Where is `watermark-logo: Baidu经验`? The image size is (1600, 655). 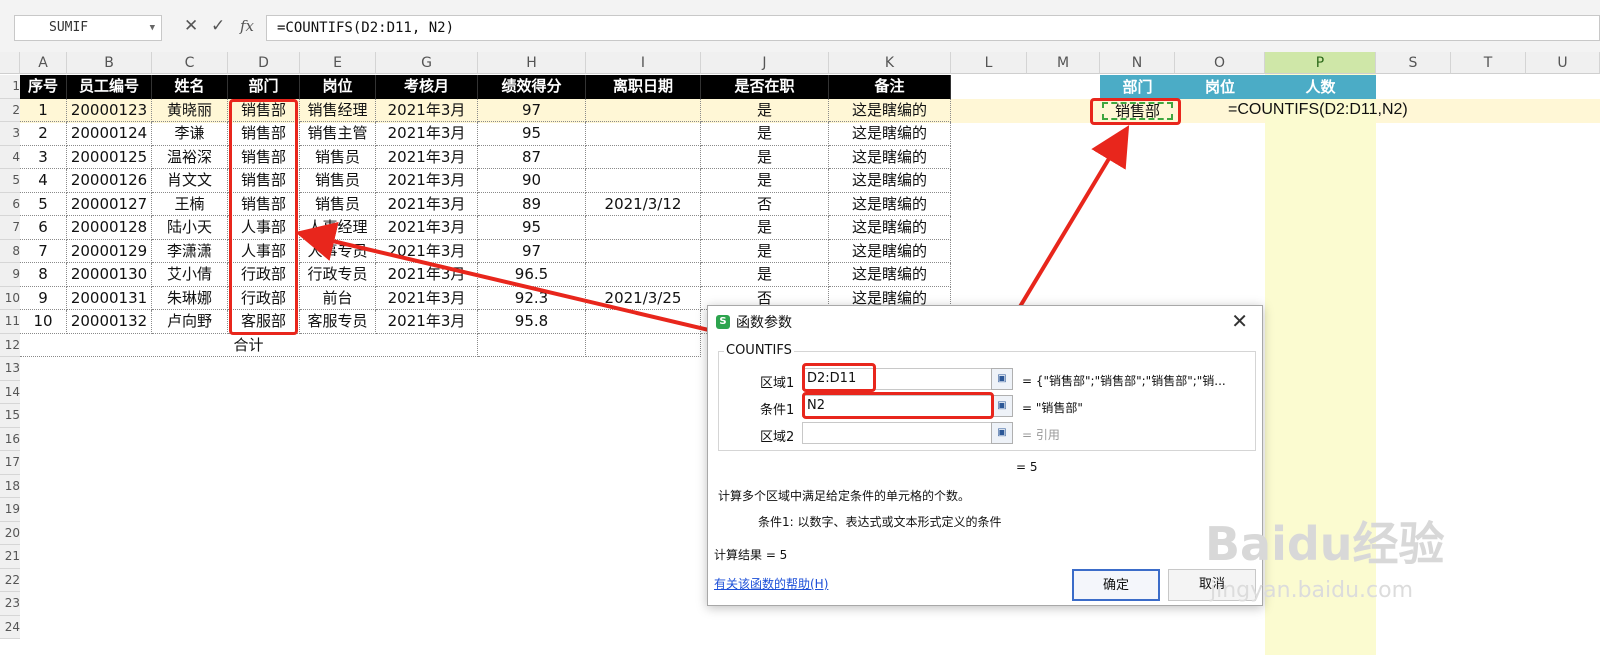 watermark-logo: Baidu经验 is located at coordinates (1325, 544).